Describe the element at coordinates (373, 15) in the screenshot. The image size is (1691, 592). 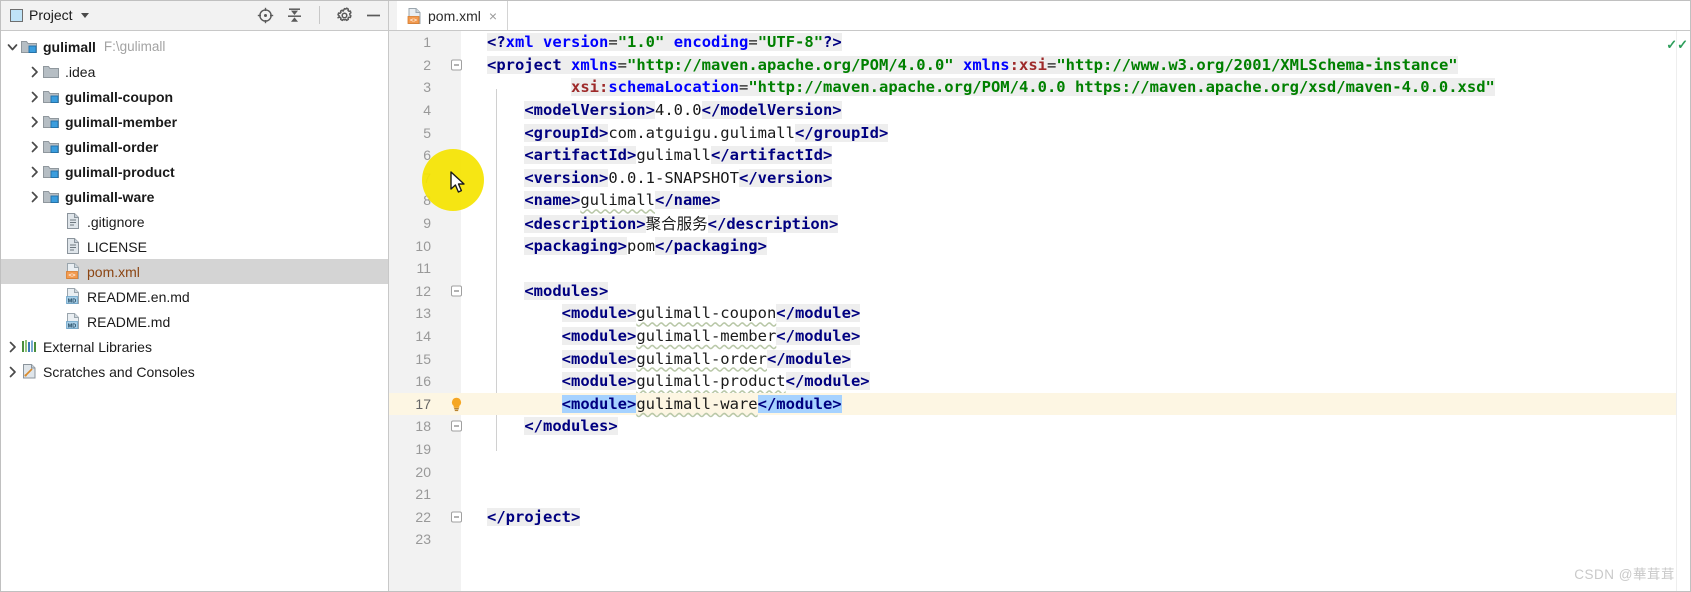
I see `minimize-icon` at that location.